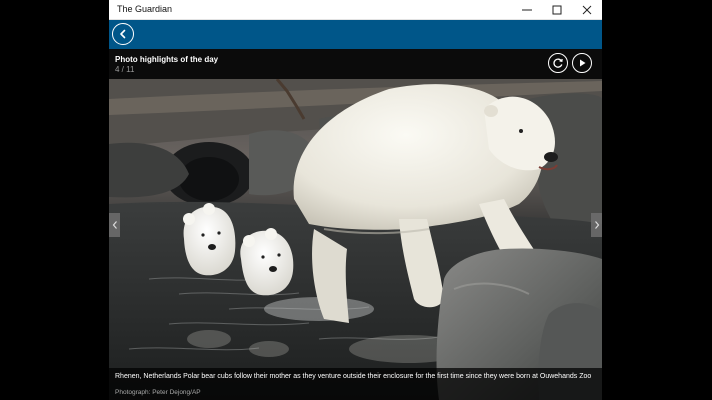 Image resolution: width=712 pixels, height=400 pixels. I want to click on close-icon, so click(587, 10).